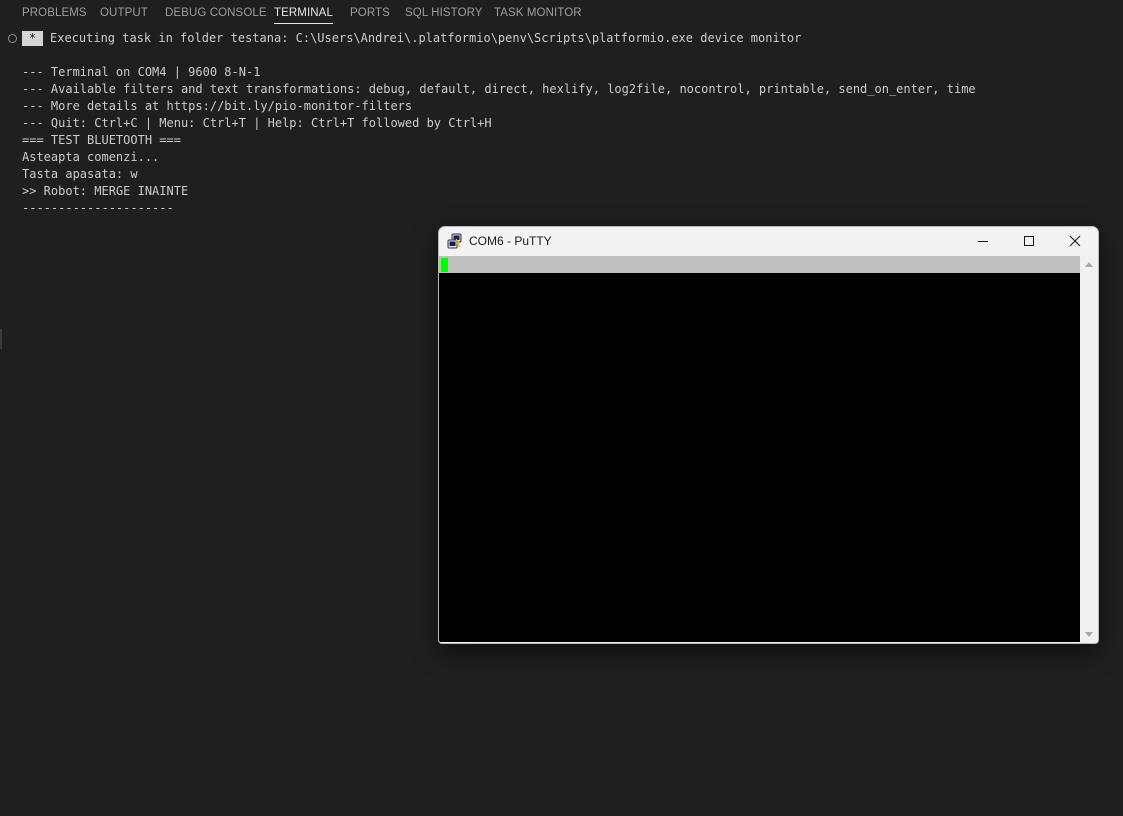 The width and height of the screenshot is (1123, 816). I want to click on tab-problems: PROBLEMS, so click(54, 13).